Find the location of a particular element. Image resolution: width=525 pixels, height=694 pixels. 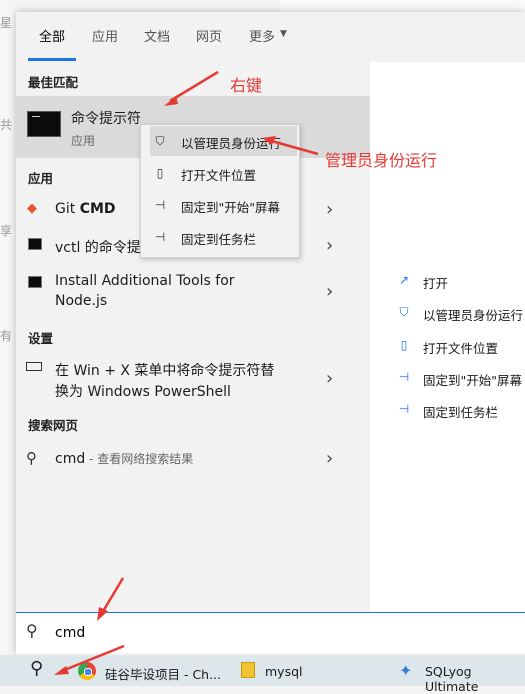

annotation-arrow-right-click is located at coordinates (194, 86).